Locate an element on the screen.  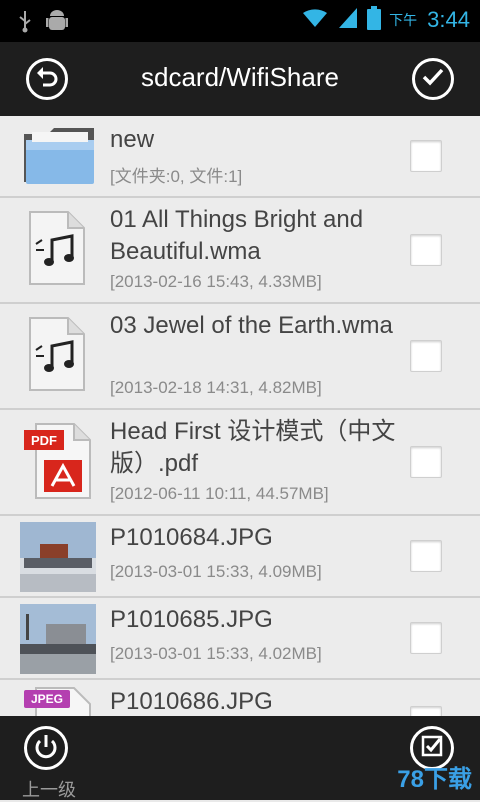
title-bar: sdcard/WifiShare is located at coordinates (240, 80).